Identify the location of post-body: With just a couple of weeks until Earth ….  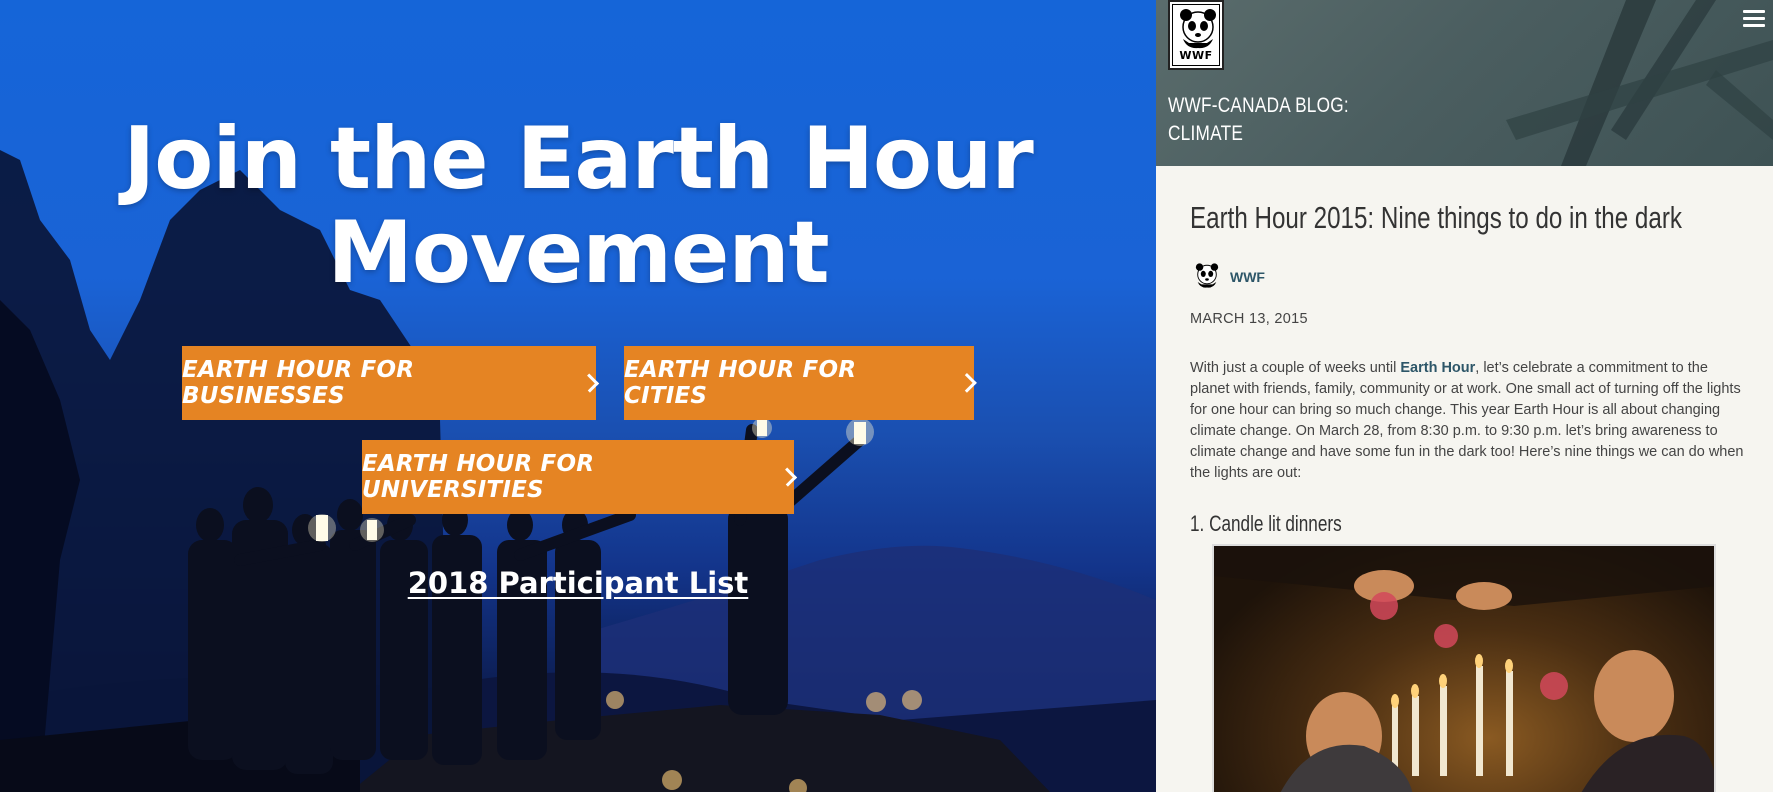
(1468, 421).